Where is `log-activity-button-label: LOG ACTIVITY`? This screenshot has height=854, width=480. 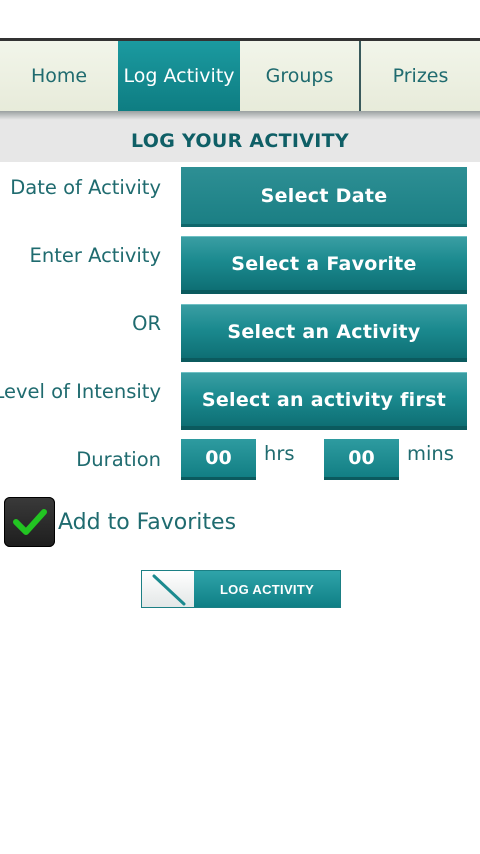
log-activity-button-label: LOG ACTIVITY is located at coordinates (267, 589).